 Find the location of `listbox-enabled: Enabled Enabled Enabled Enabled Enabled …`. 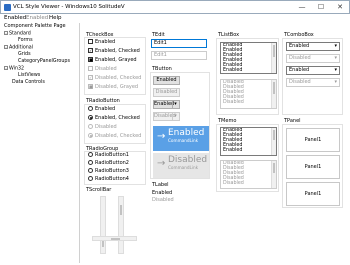

listbox-enabled: Enabled Enabled Enabled Enabled Enabled … is located at coordinates (248, 58).